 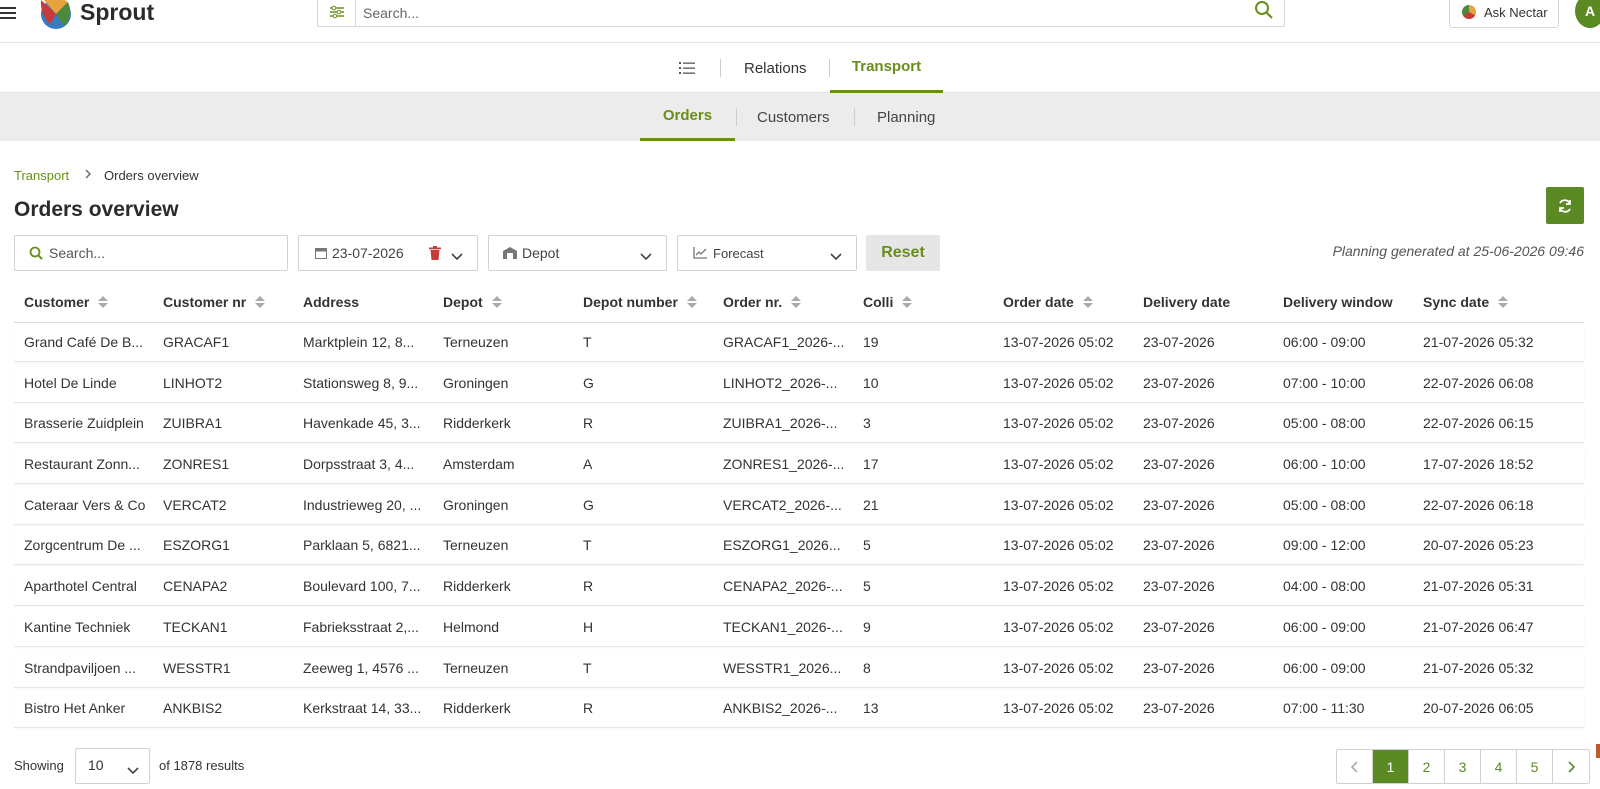 What do you see at coordinates (112, 766) in the screenshot?
I see `page-size-select: 10` at bounding box center [112, 766].